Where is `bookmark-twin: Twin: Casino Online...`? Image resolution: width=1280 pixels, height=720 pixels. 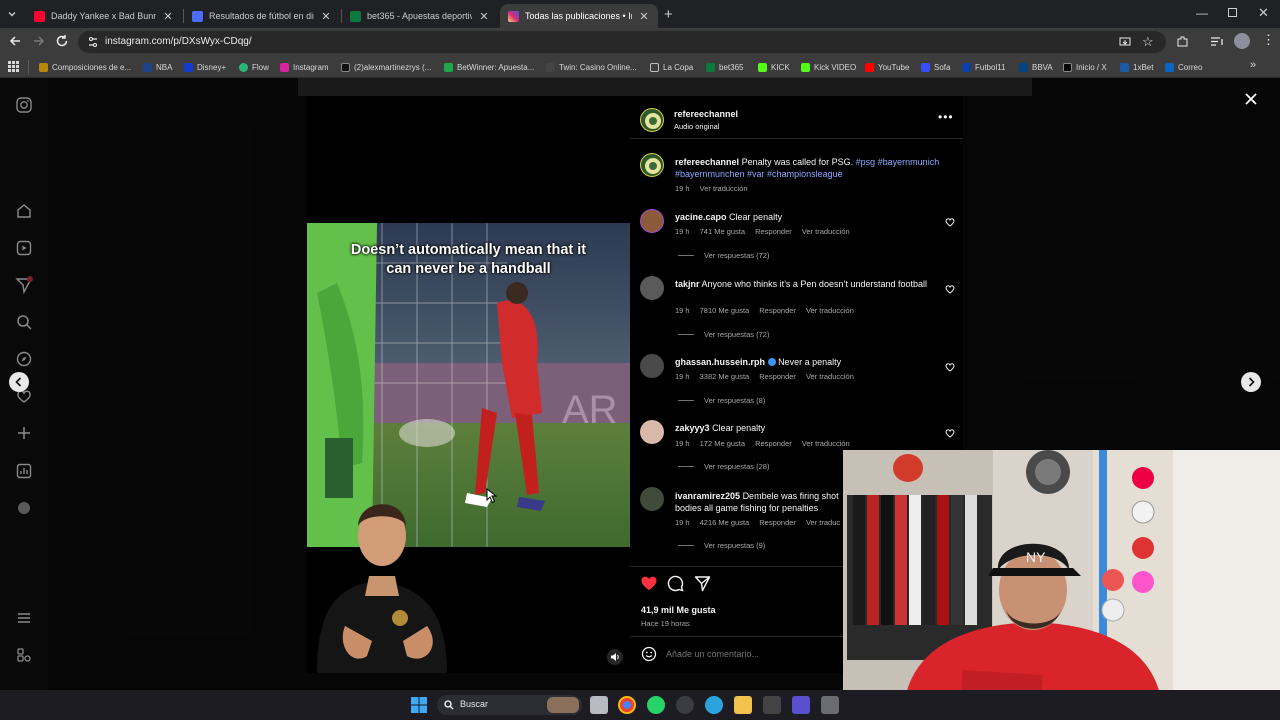 bookmark-twin: Twin: Casino Online... is located at coordinates (591, 67).